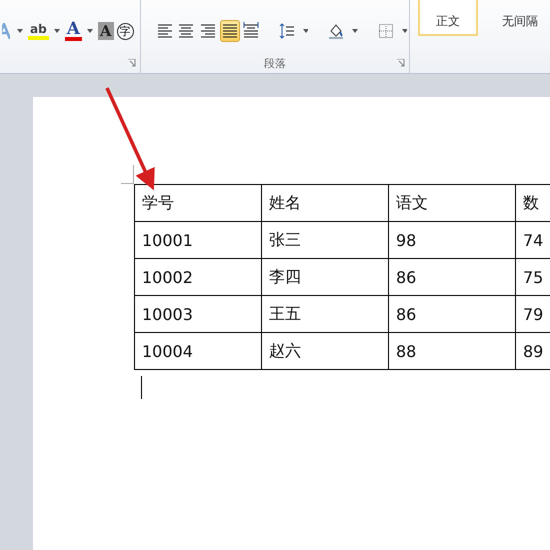  I want to click on text-effects-icon, so click(6, 31).